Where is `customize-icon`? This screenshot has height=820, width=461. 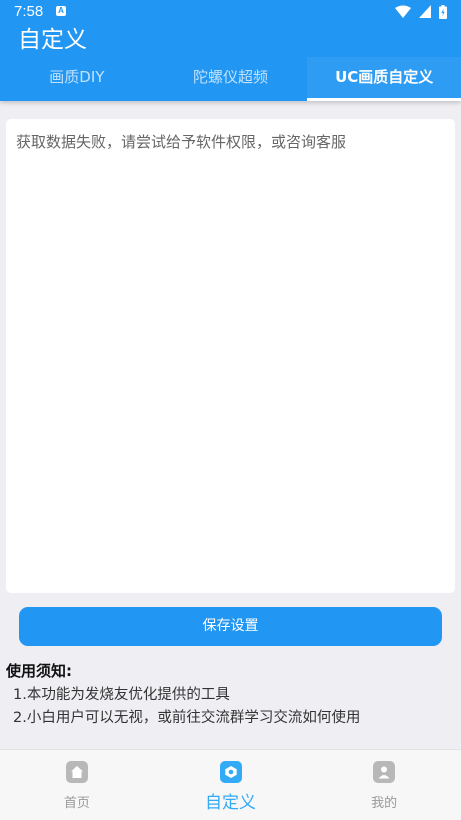
customize-icon is located at coordinates (230, 772).